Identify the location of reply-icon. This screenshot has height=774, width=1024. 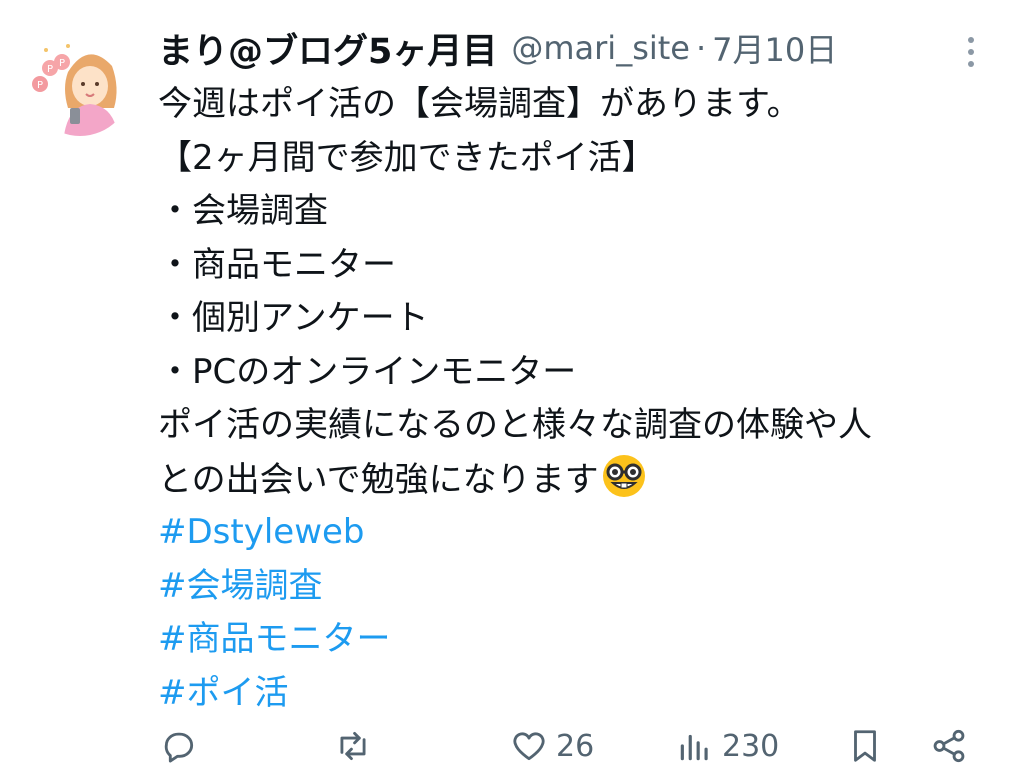
(179, 747).